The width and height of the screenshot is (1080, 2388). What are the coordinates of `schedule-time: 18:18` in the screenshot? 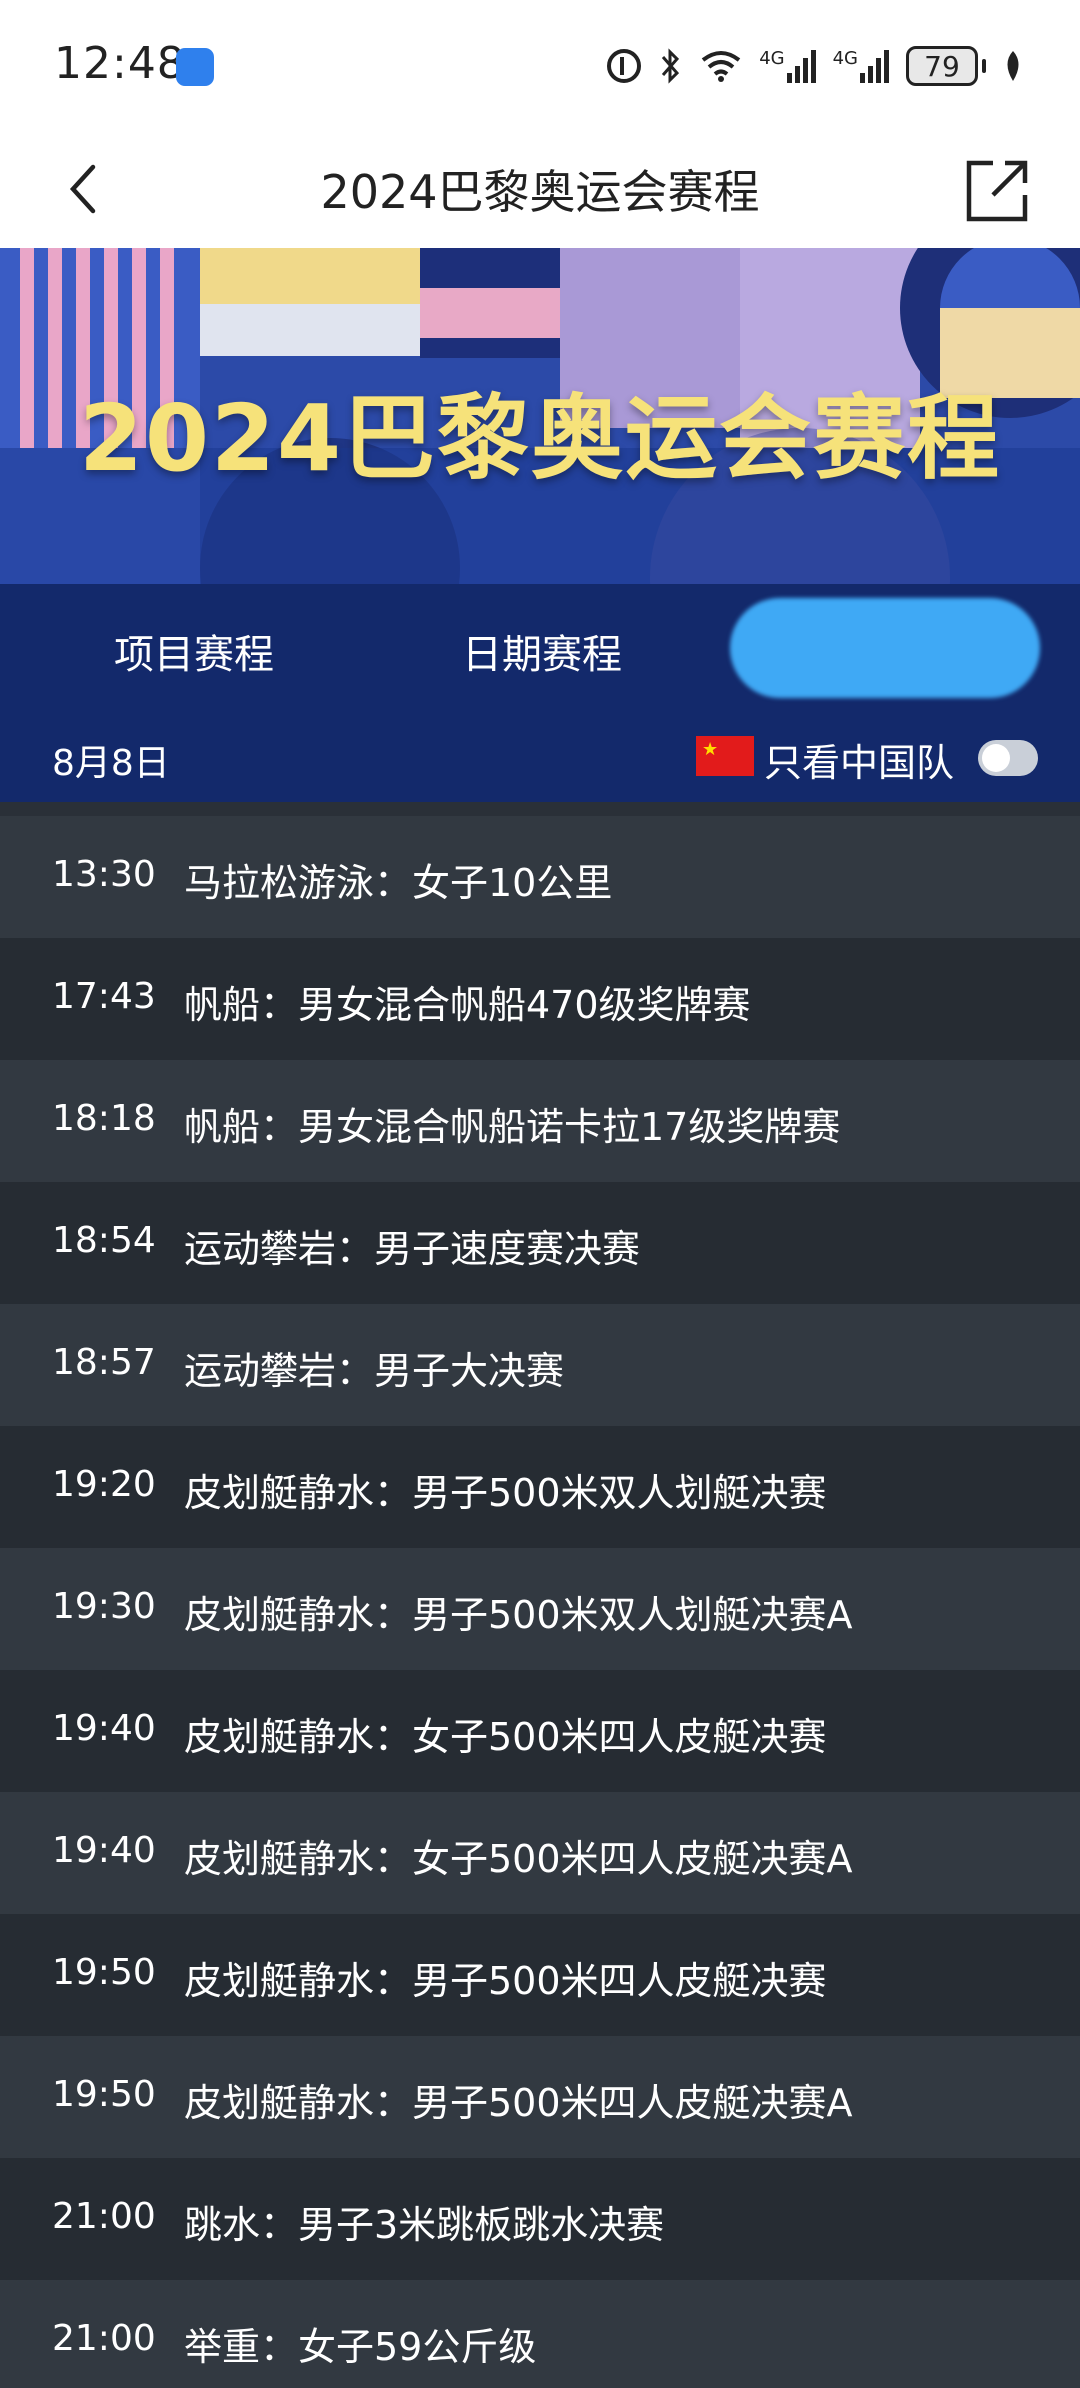 It's located at (104, 1118).